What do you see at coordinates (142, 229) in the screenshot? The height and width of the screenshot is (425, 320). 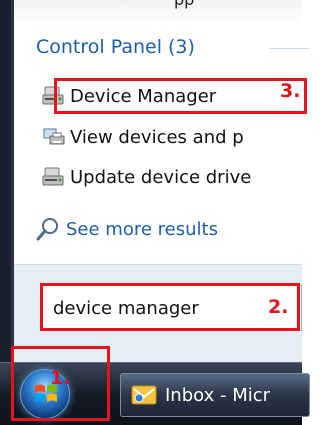 I see `see-more-label: See more results` at bounding box center [142, 229].